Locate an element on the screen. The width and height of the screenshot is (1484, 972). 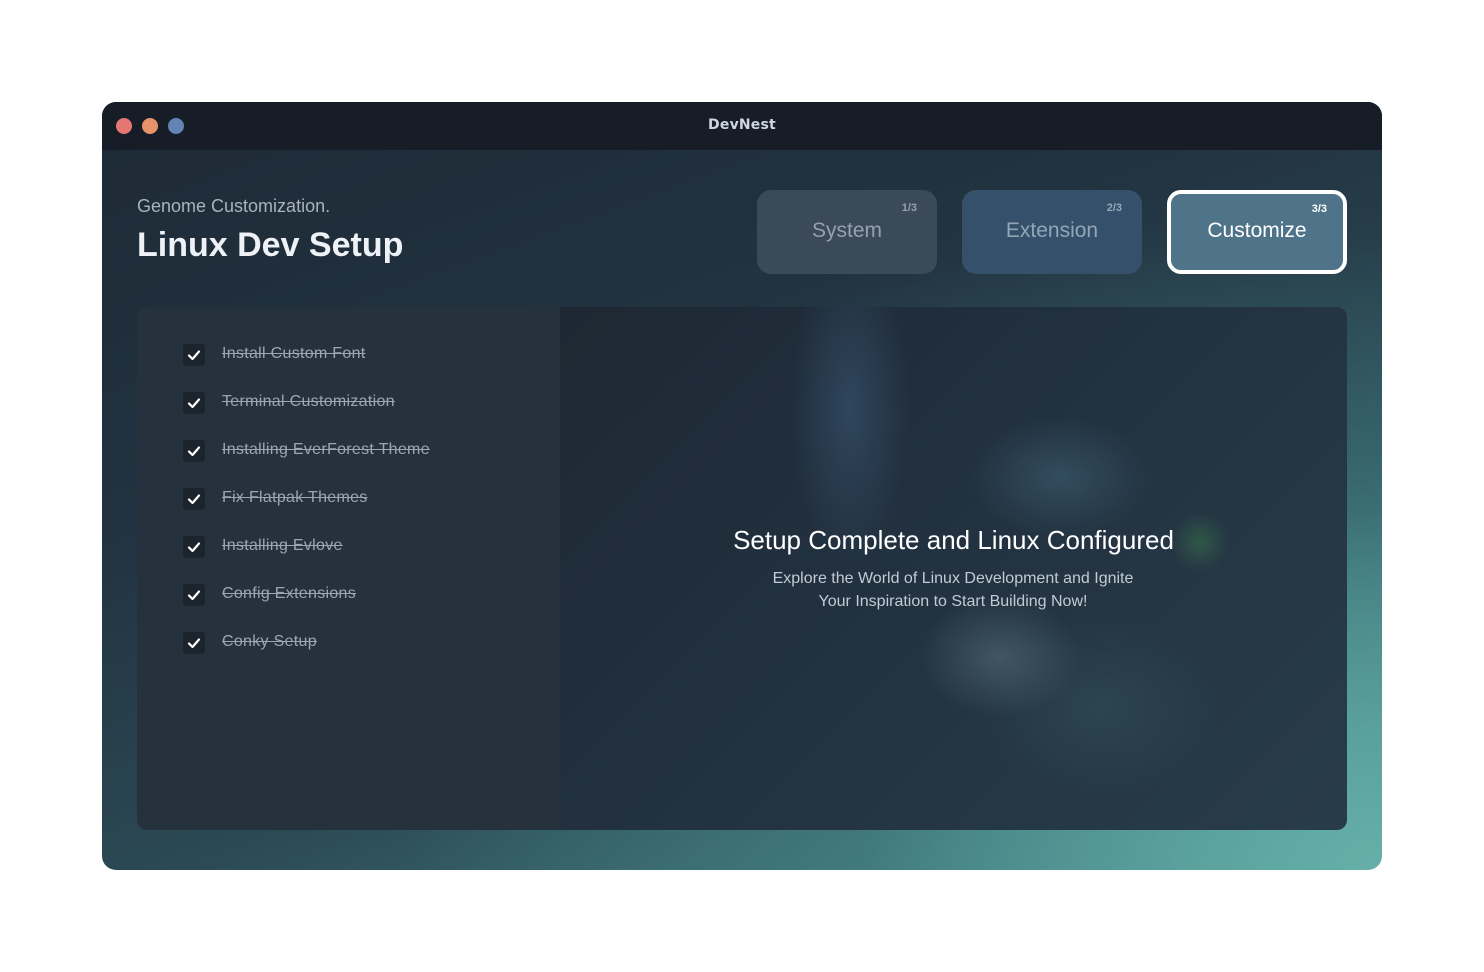
step-label: Extension is located at coordinates (1052, 230).